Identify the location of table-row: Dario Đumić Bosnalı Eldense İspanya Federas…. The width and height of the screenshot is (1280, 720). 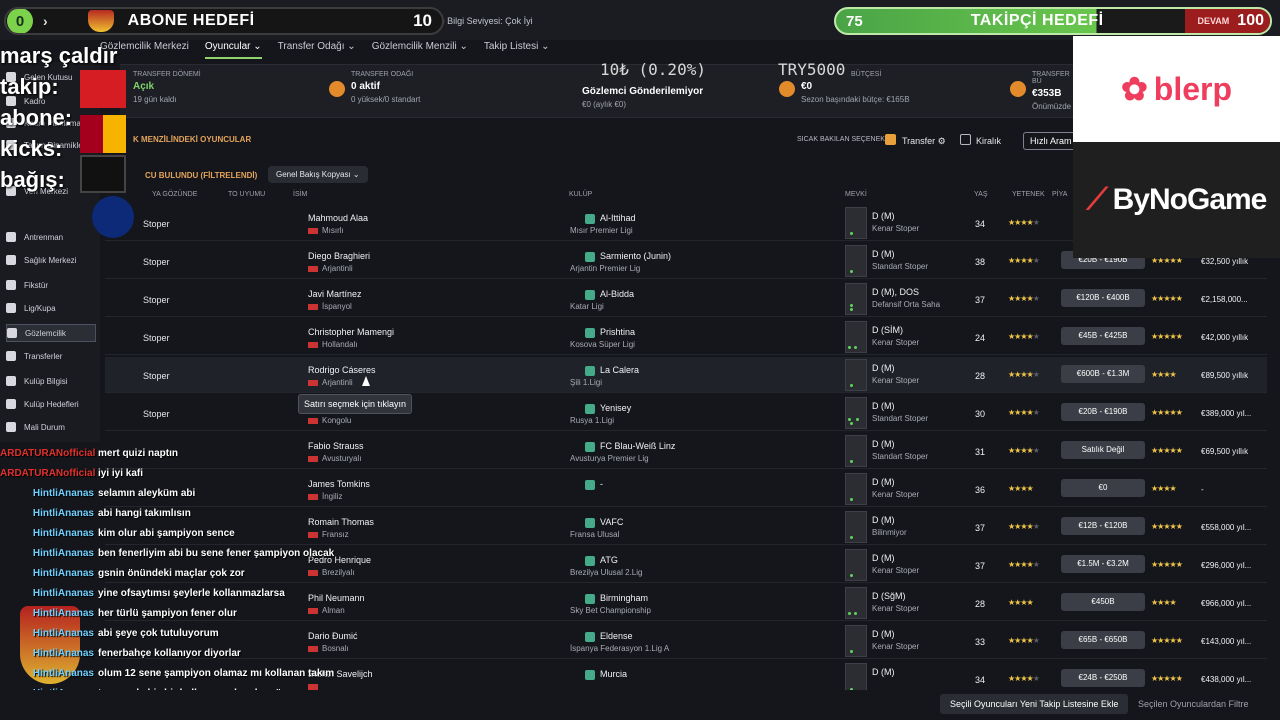
(686, 641).